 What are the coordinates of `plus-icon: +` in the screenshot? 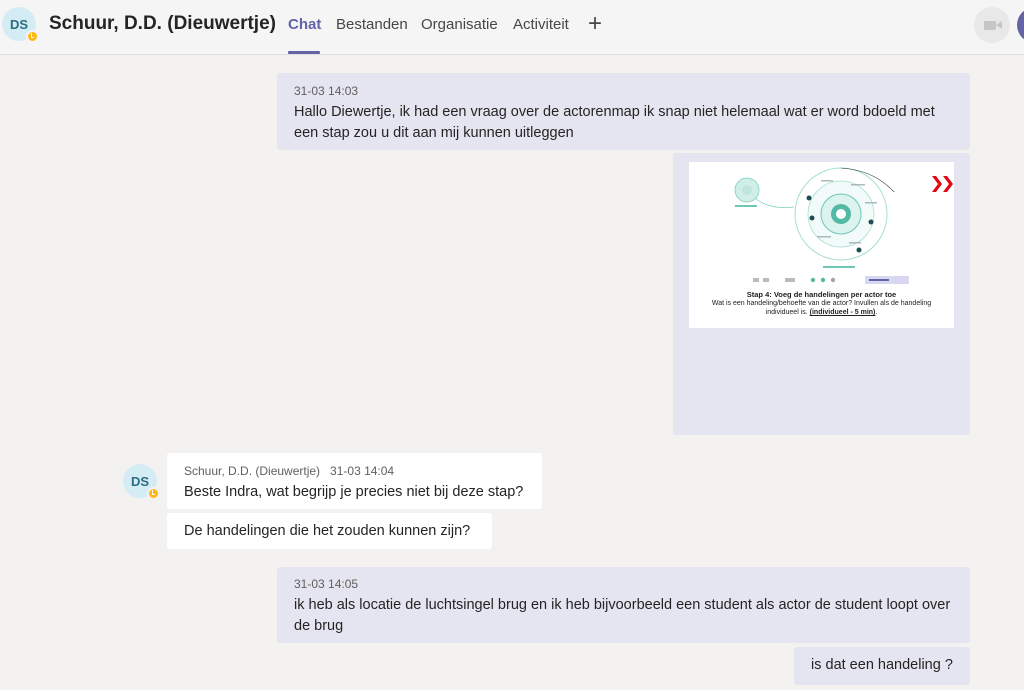 It's located at (595, 24).